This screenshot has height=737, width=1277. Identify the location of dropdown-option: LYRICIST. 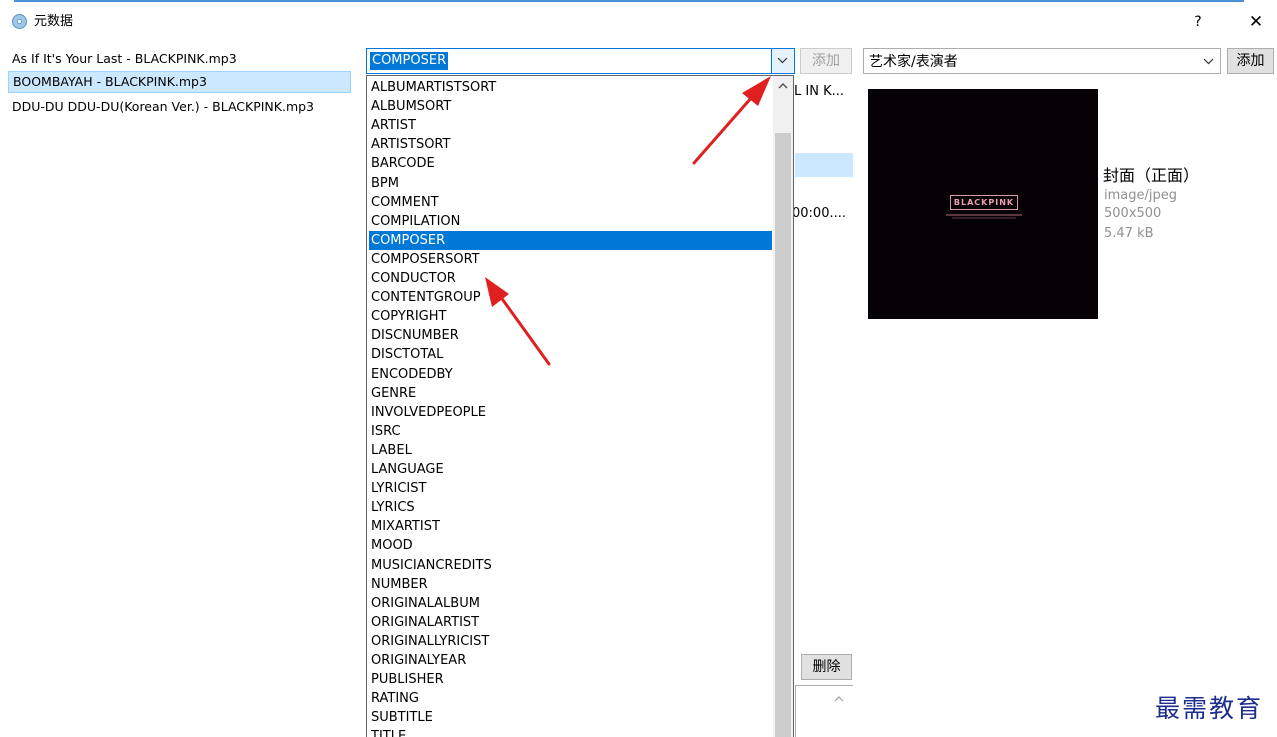
(570, 488).